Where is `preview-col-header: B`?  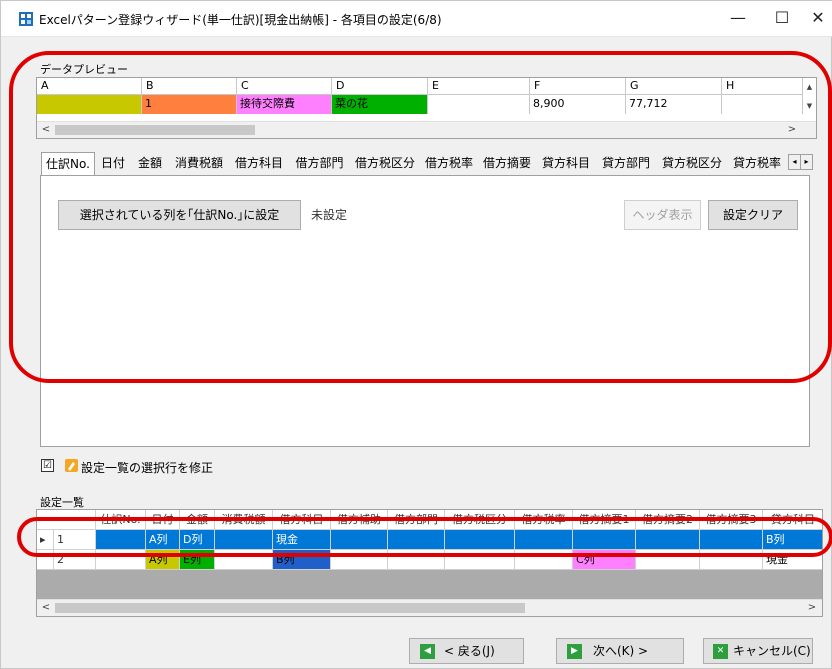
preview-col-header: B is located at coordinates (189, 86).